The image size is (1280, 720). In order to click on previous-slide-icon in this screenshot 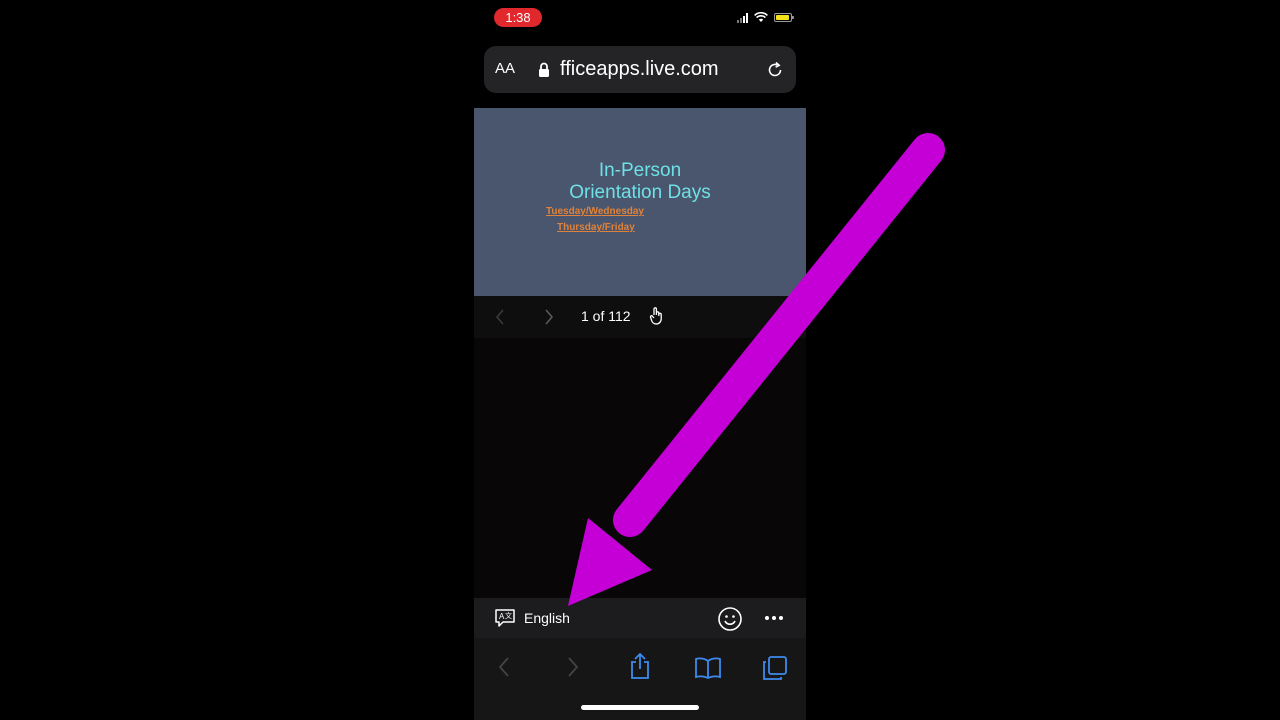, I will do `click(500, 317)`.